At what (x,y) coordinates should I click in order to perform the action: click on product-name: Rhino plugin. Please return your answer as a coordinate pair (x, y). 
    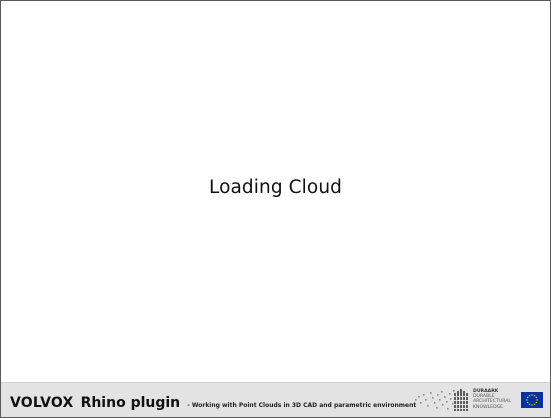
    Looking at the image, I should click on (130, 403).